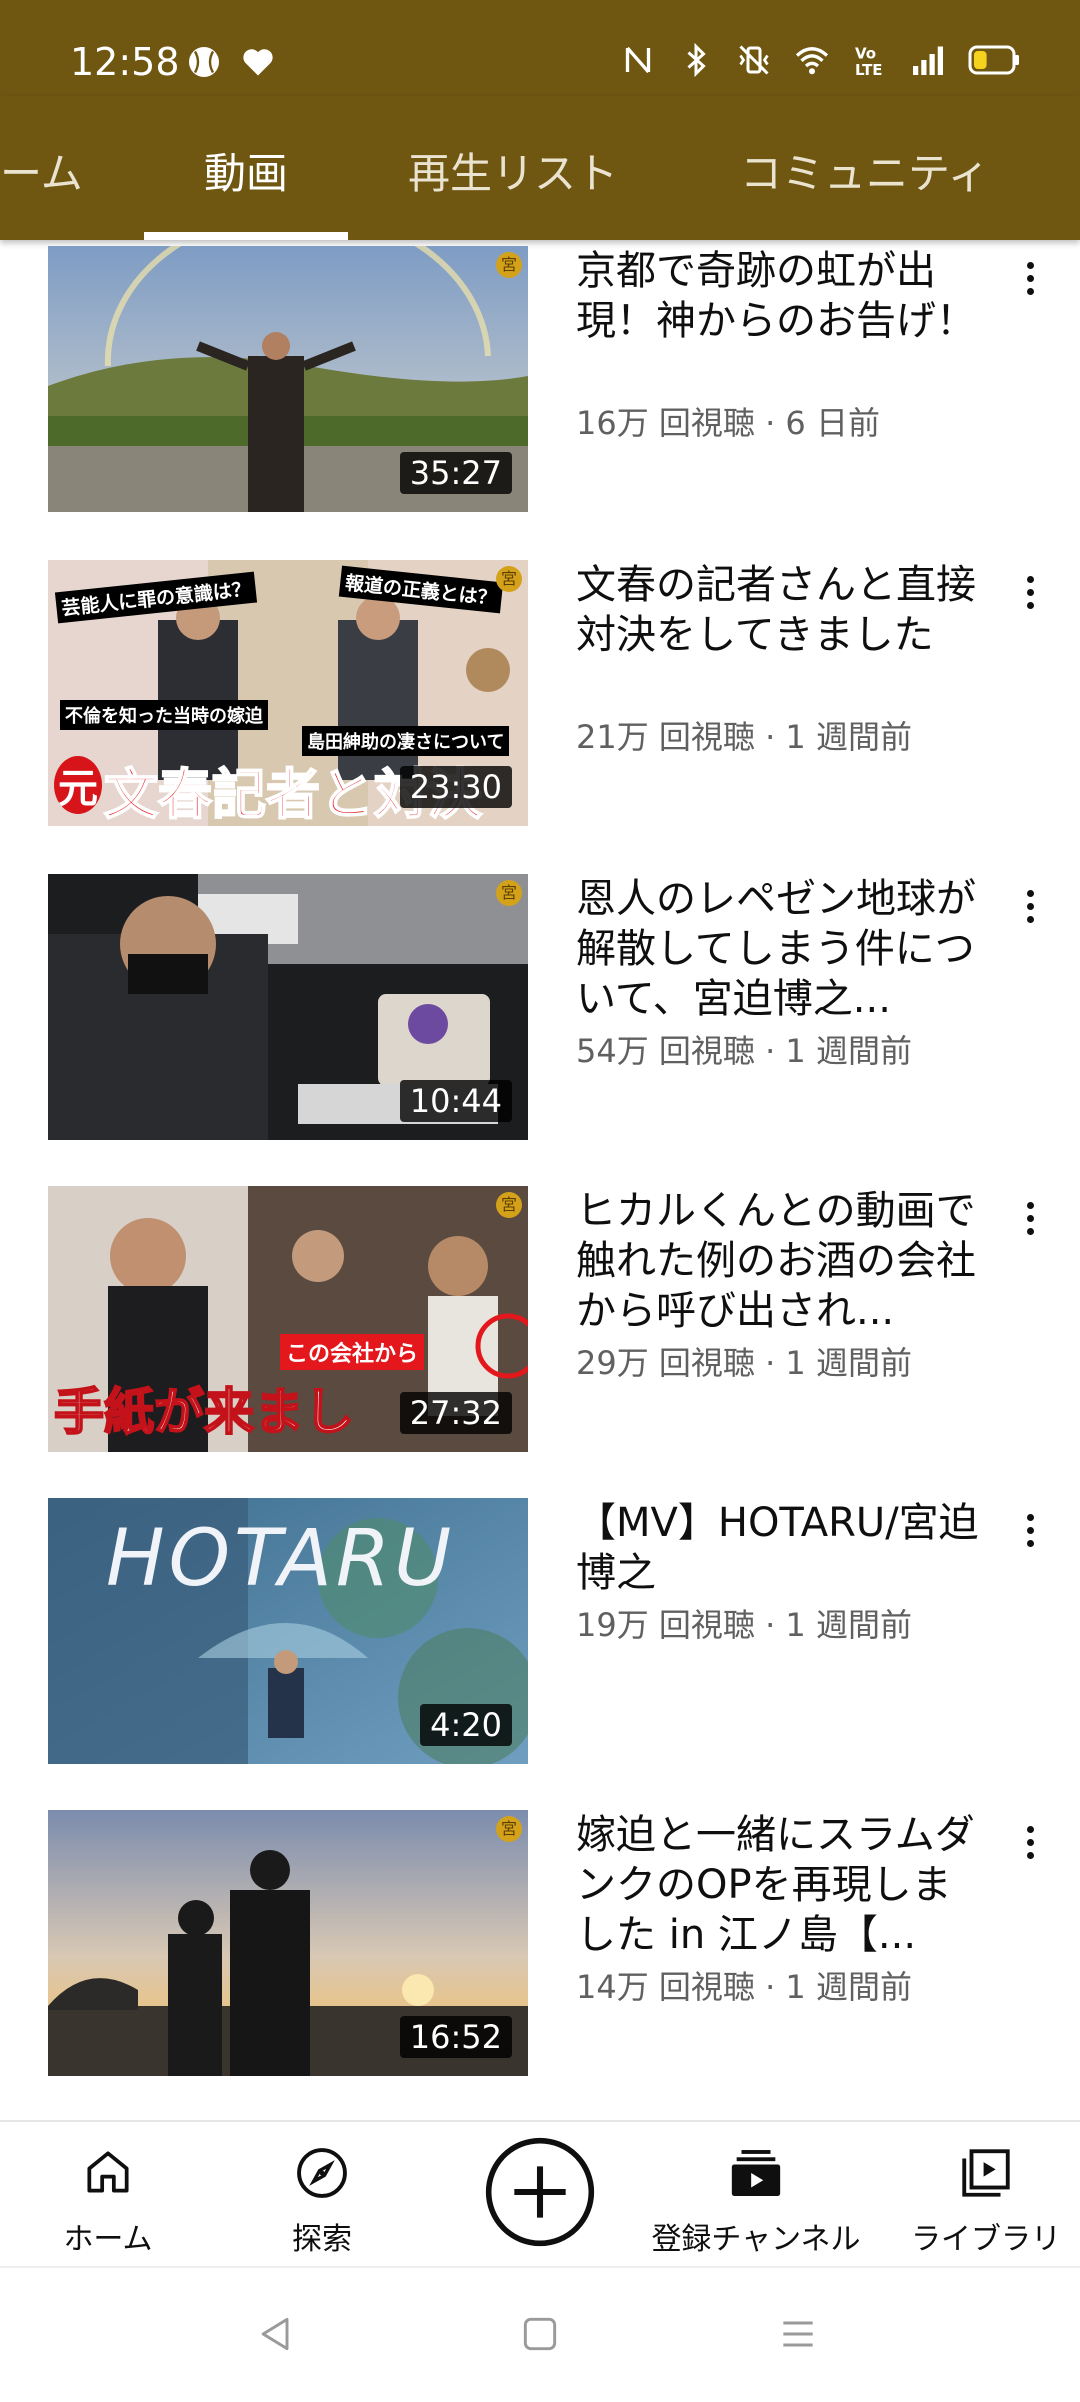  Describe the element at coordinates (455, 473) in the screenshot. I see `video-duration: 35:27` at that location.